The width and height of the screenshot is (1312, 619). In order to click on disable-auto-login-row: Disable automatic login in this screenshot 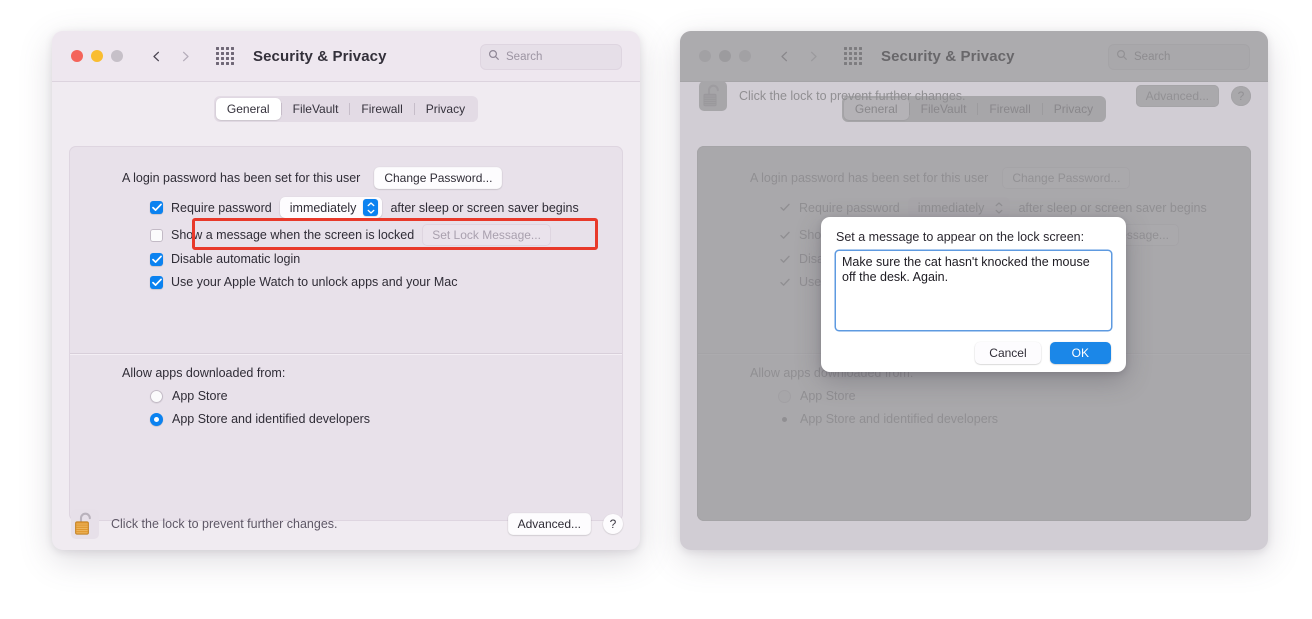, I will do `click(225, 259)`.